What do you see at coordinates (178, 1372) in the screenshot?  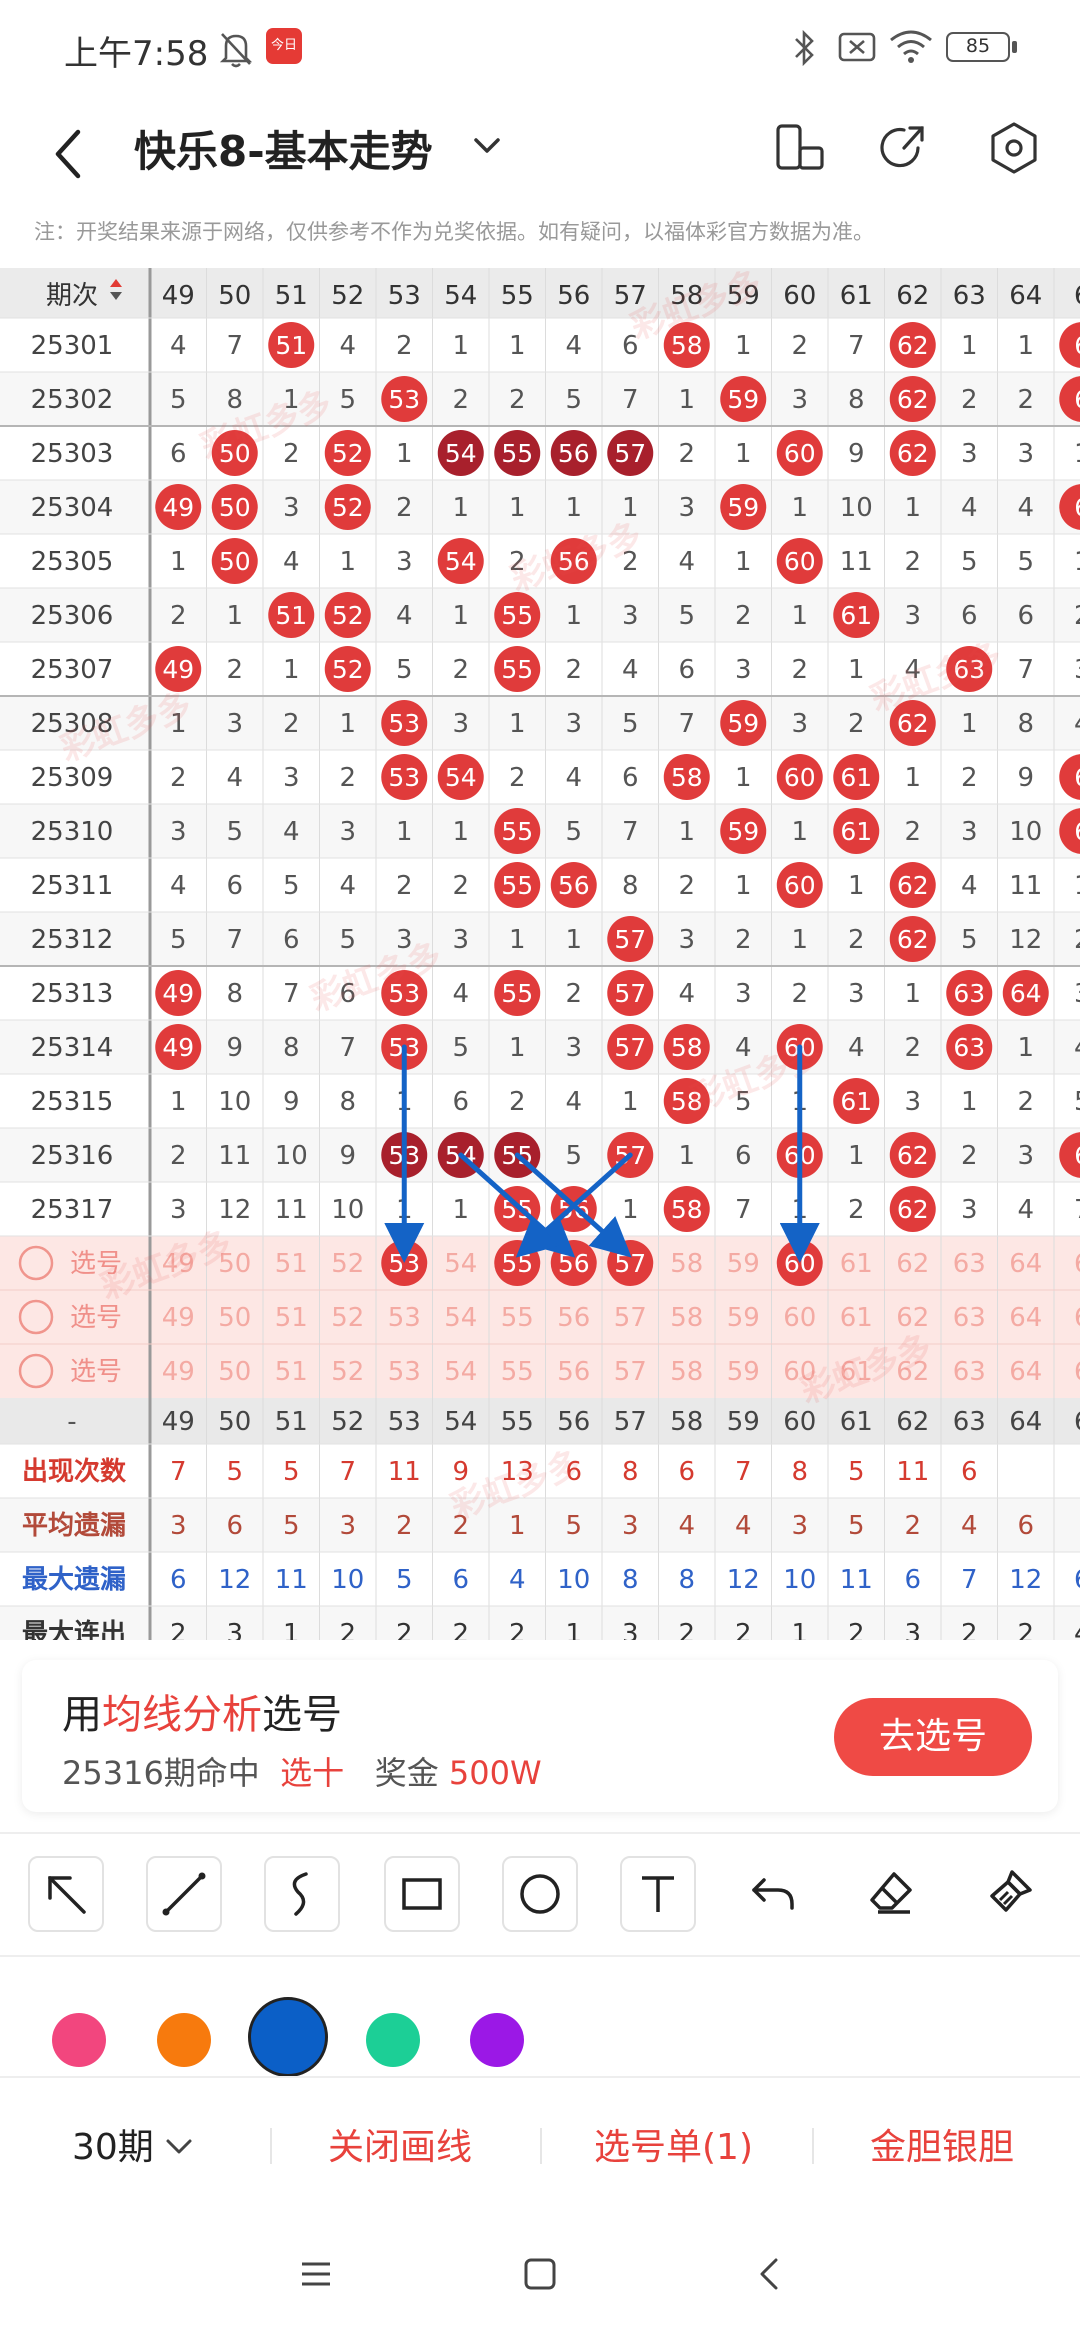 I see `select-number-49: 49` at bounding box center [178, 1372].